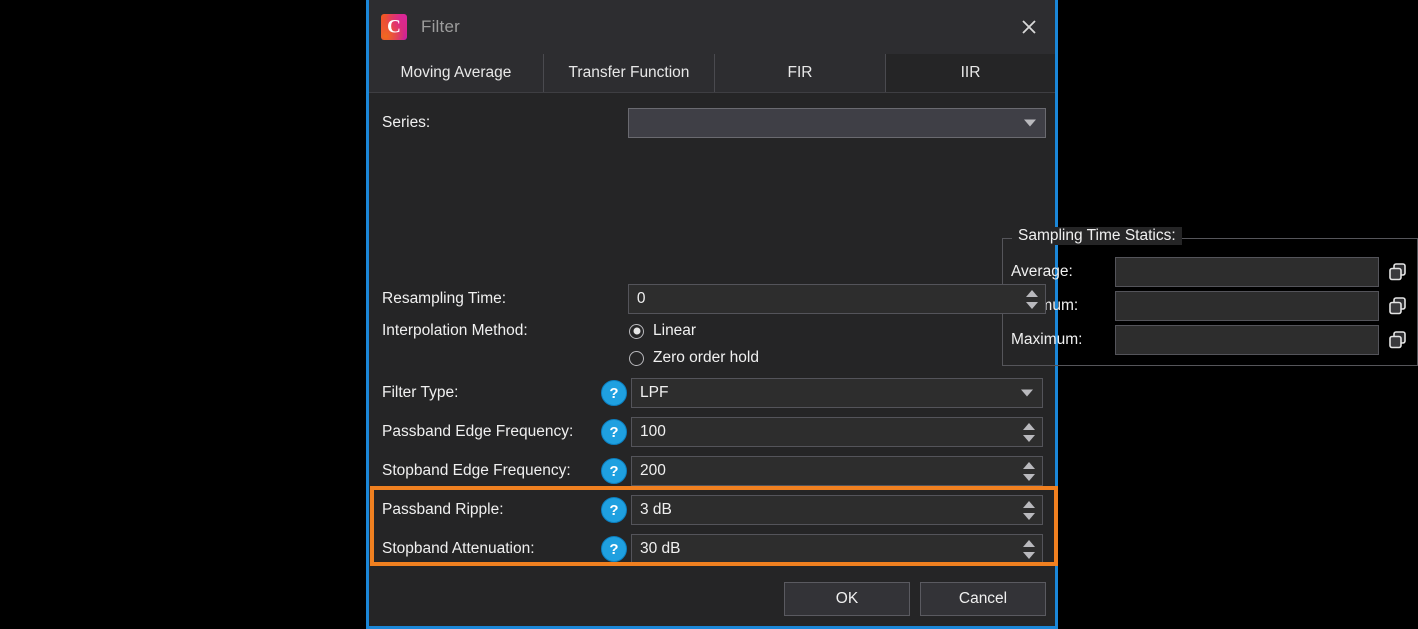  Describe the element at coordinates (1247, 272) in the screenshot. I see `average-input` at that location.